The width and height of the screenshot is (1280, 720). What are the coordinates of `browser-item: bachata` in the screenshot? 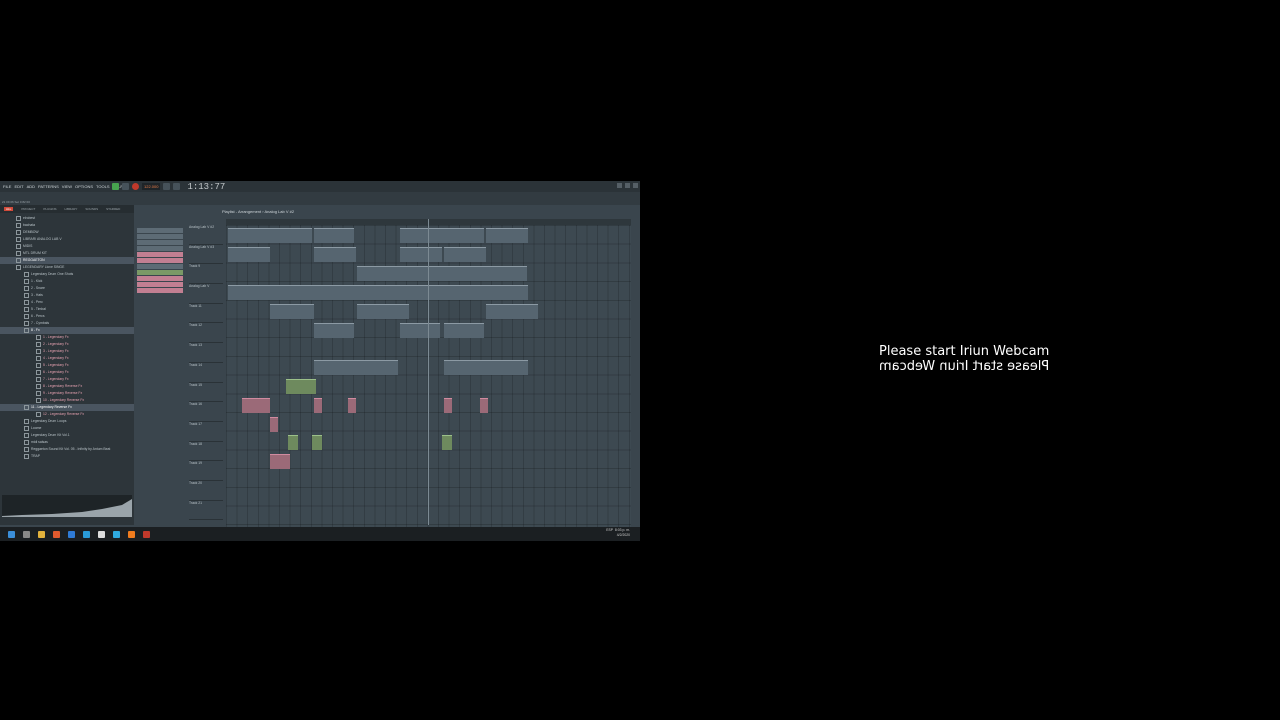 It's located at (67, 225).